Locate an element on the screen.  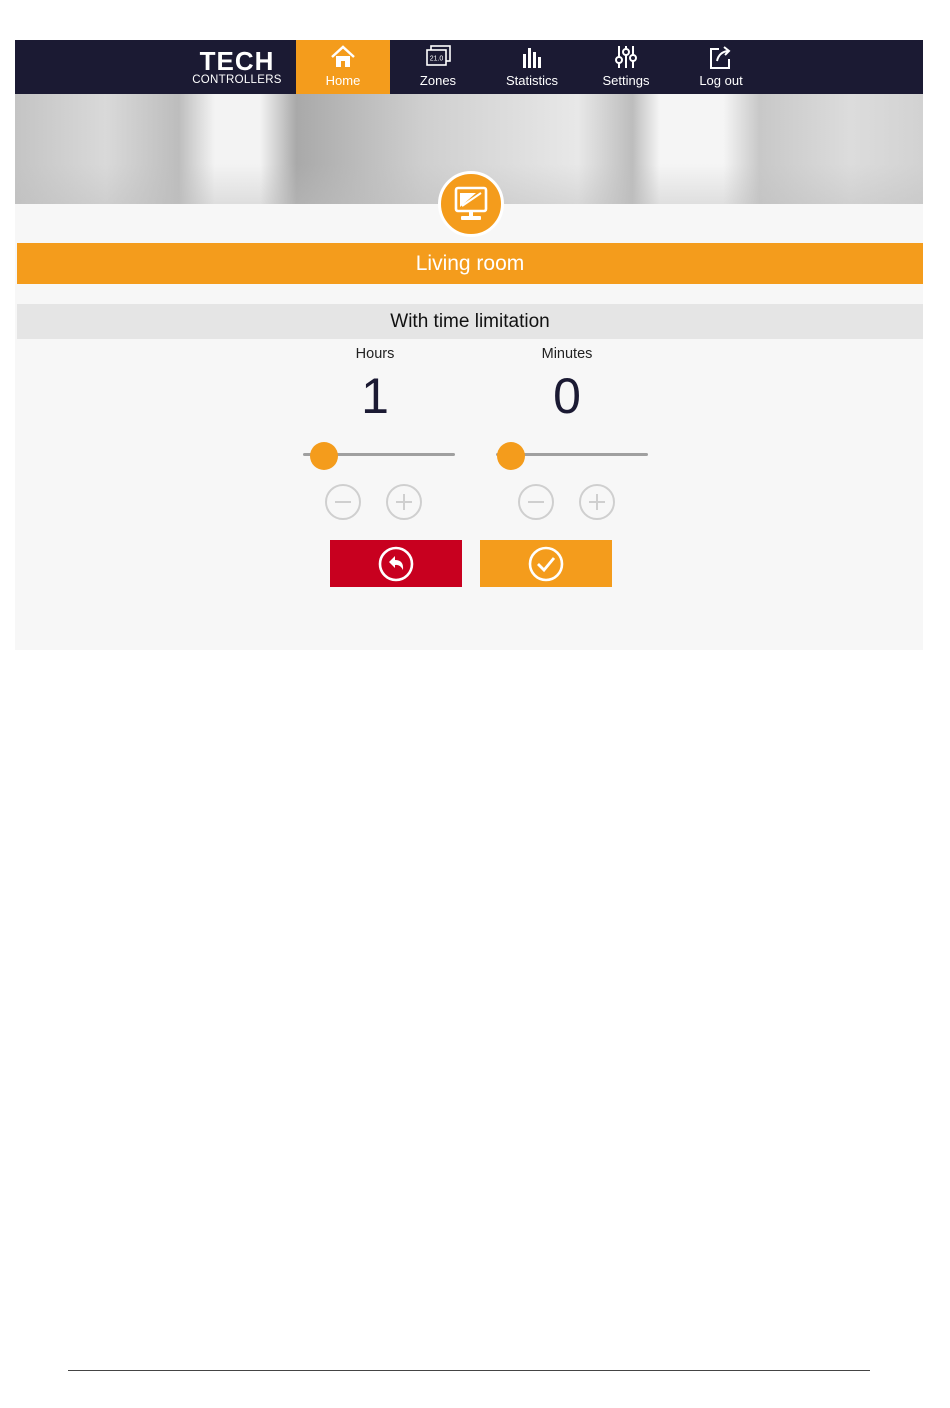
minutes-slider is located at coordinates (572, 456).